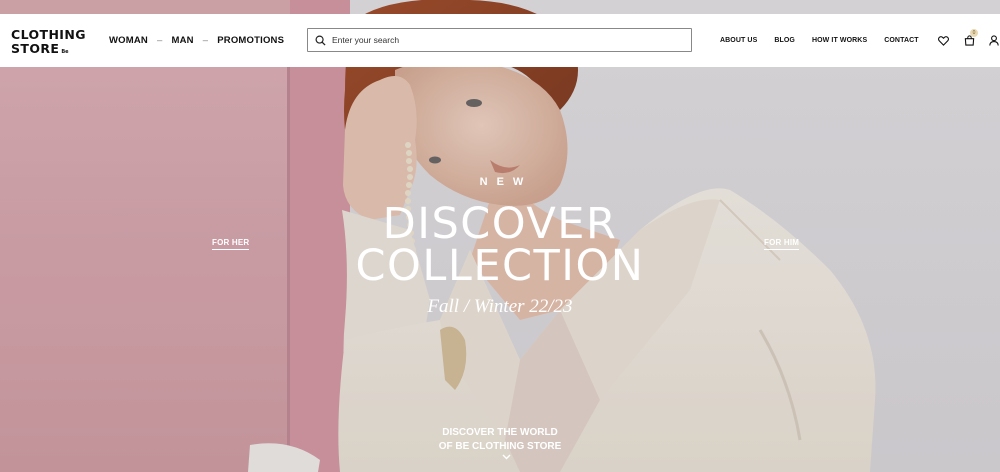 This screenshot has width=1000, height=472. What do you see at coordinates (500, 266) in the screenshot?
I see `hero-title-line2: COLLECTION` at bounding box center [500, 266].